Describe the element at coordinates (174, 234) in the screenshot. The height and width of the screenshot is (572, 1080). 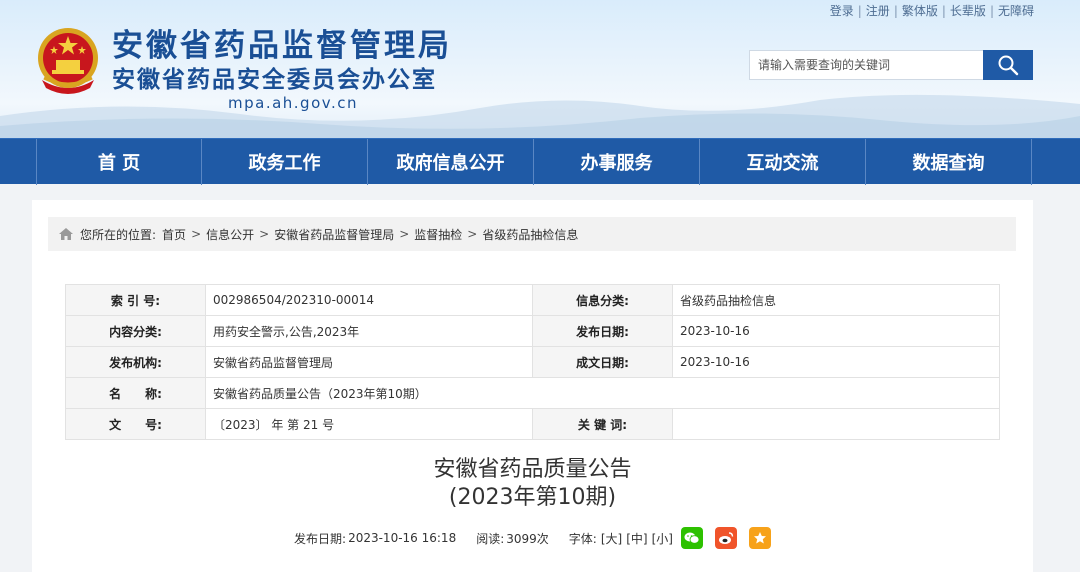
I see `breadcrumb-item-home: 首页` at that location.